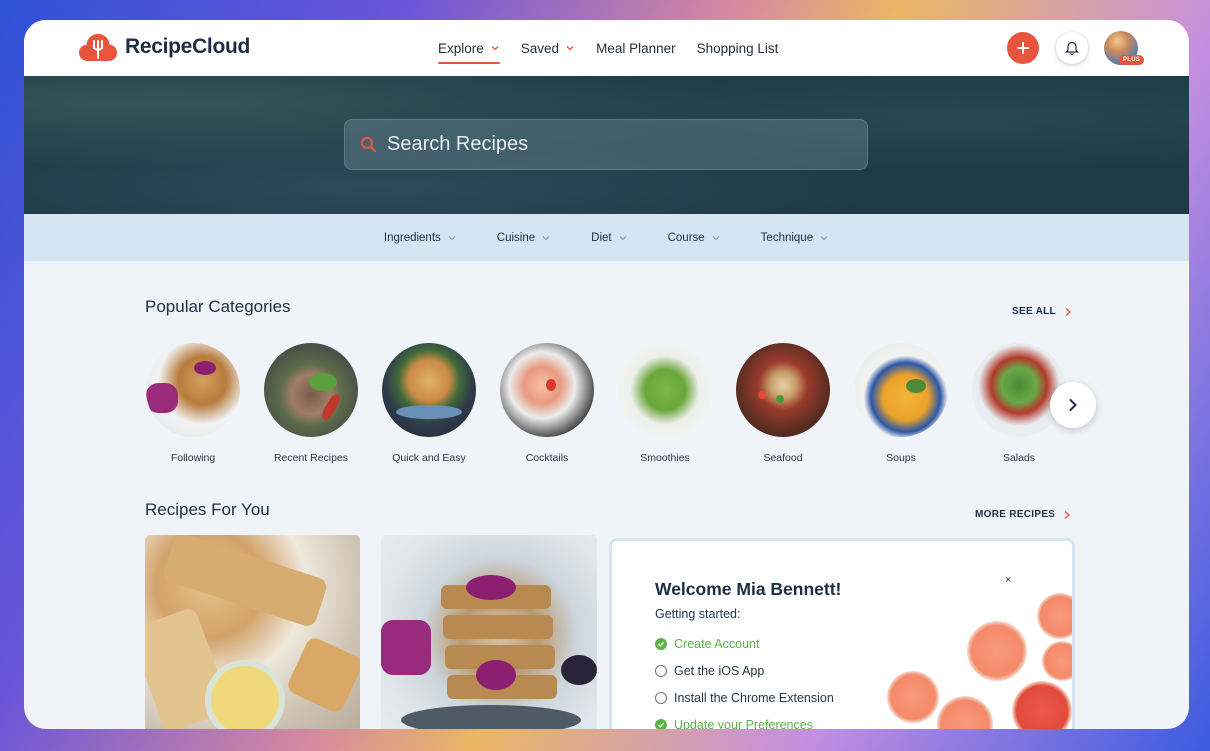 The height and width of the screenshot is (751, 1210). I want to click on welcome-title: Welcome Mia Bennett!, so click(748, 589).